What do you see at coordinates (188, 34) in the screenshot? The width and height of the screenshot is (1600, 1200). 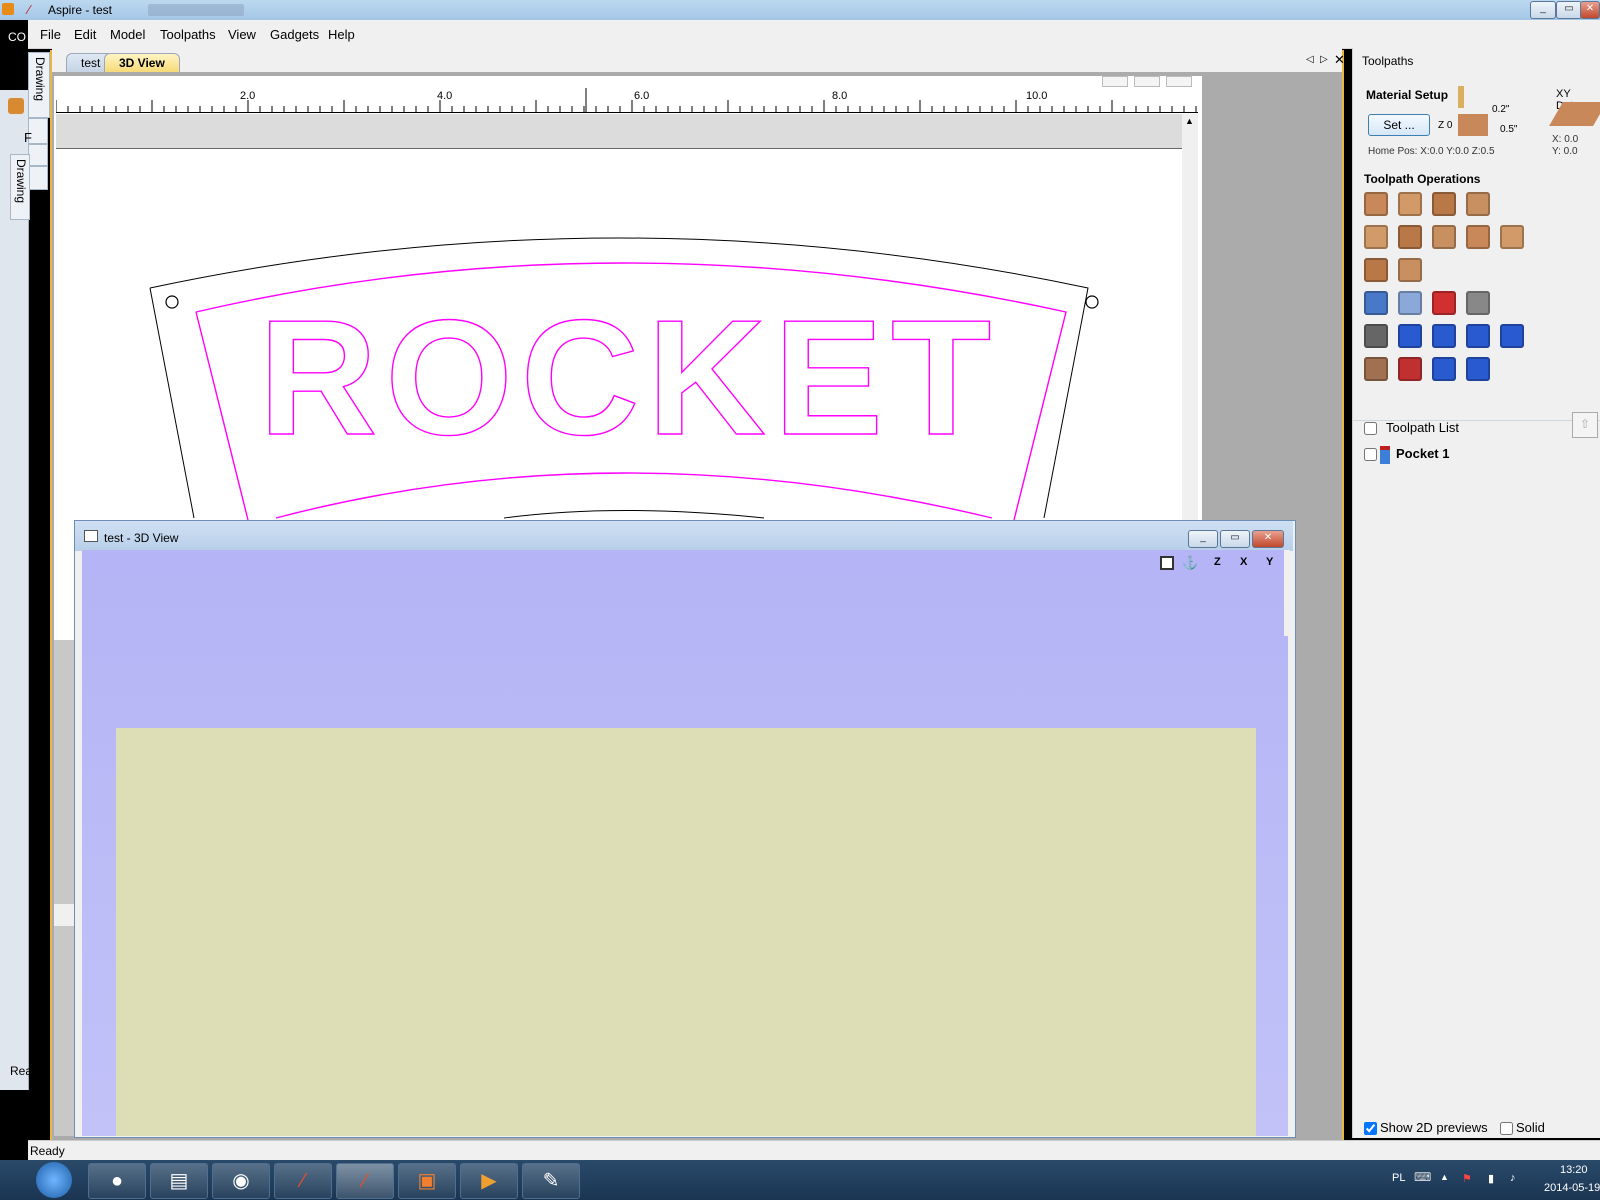 I see `menu-toolpaths: Toolpaths` at bounding box center [188, 34].